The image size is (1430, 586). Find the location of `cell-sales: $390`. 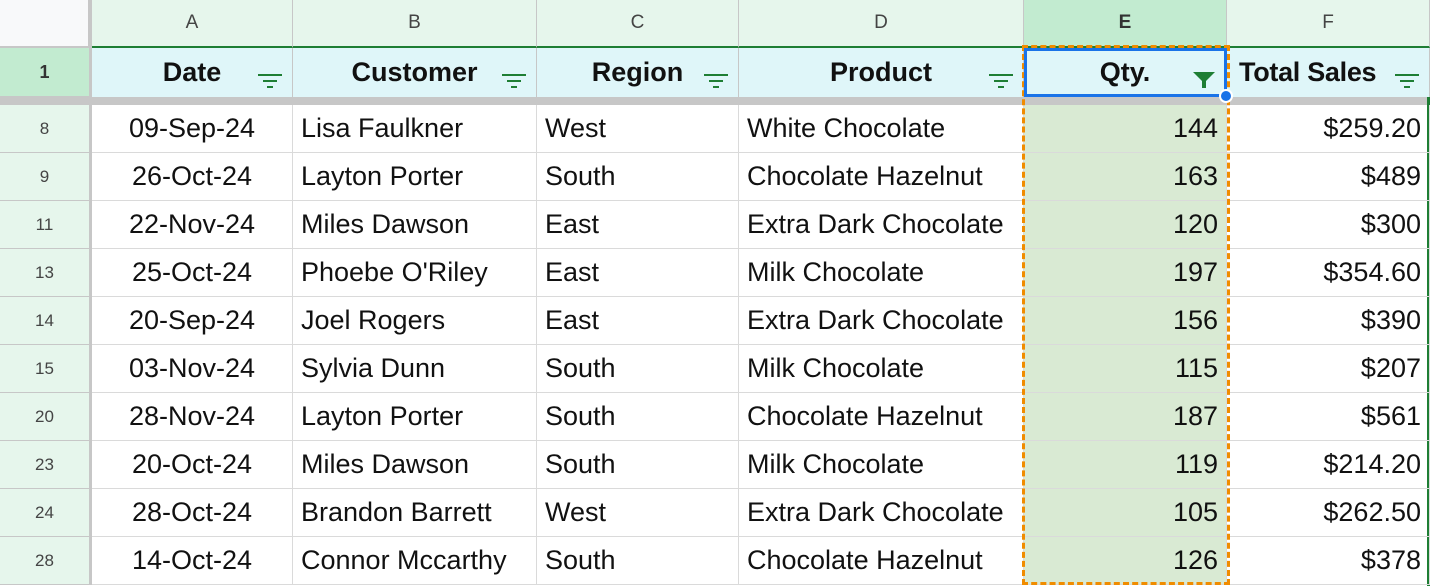

cell-sales: $390 is located at coordinates (1328, 321).